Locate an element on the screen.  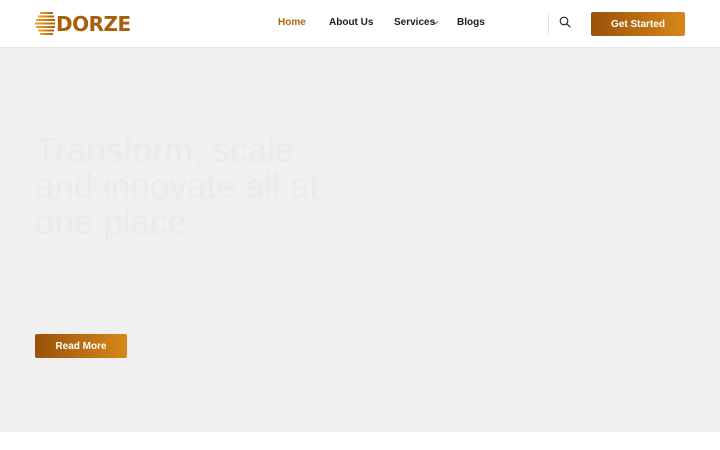
logo: DORZE is located at coordinates (83, 24).